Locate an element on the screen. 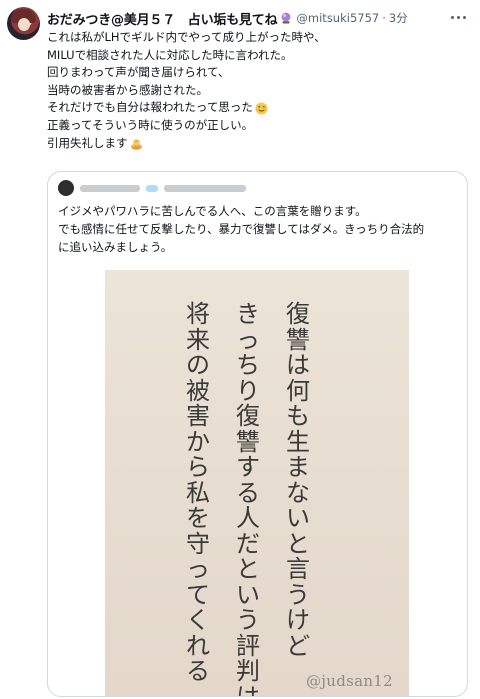 This screenshot has height=699, width=480. quote-column-2: きっちり復讐する人だという評判は is located at coordinates (248, 498).